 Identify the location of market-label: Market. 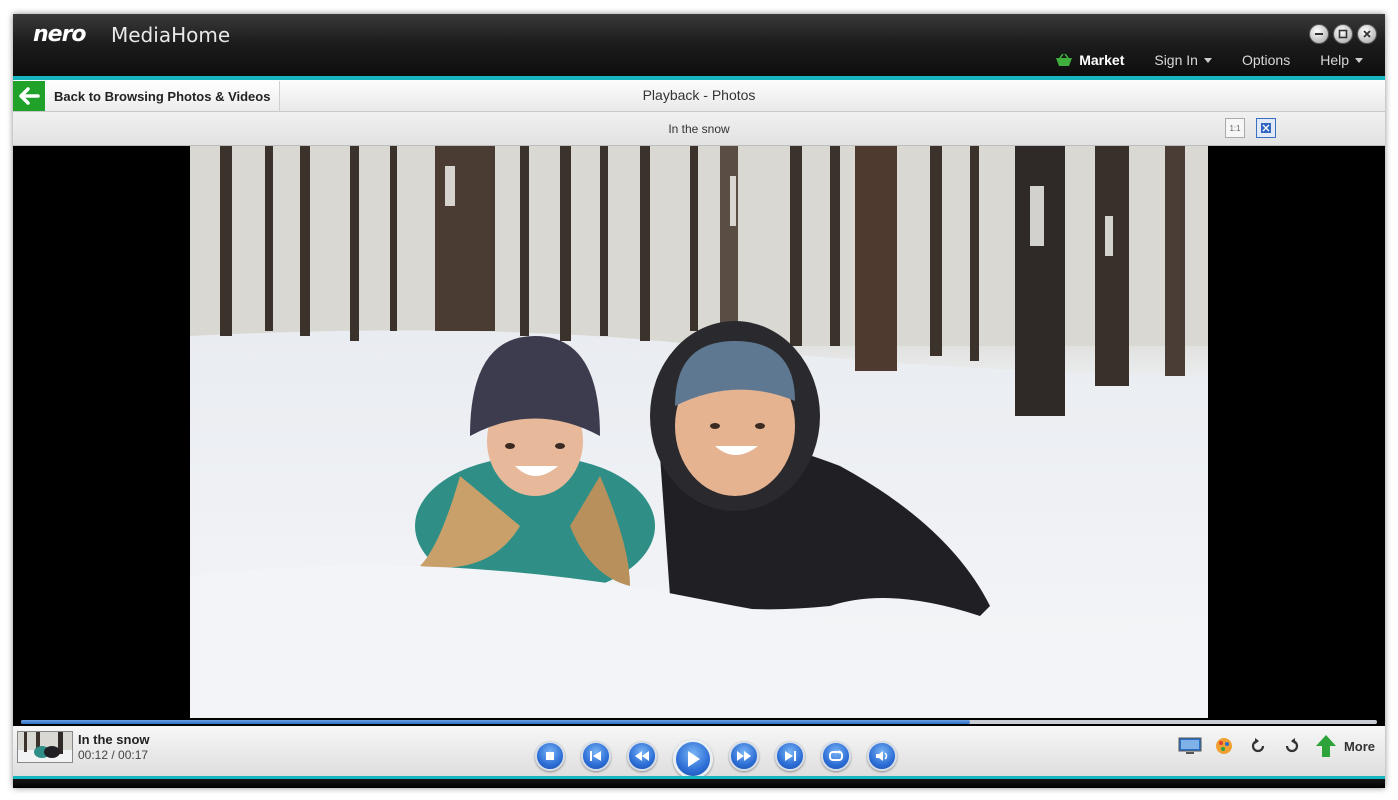
(1102, 60).